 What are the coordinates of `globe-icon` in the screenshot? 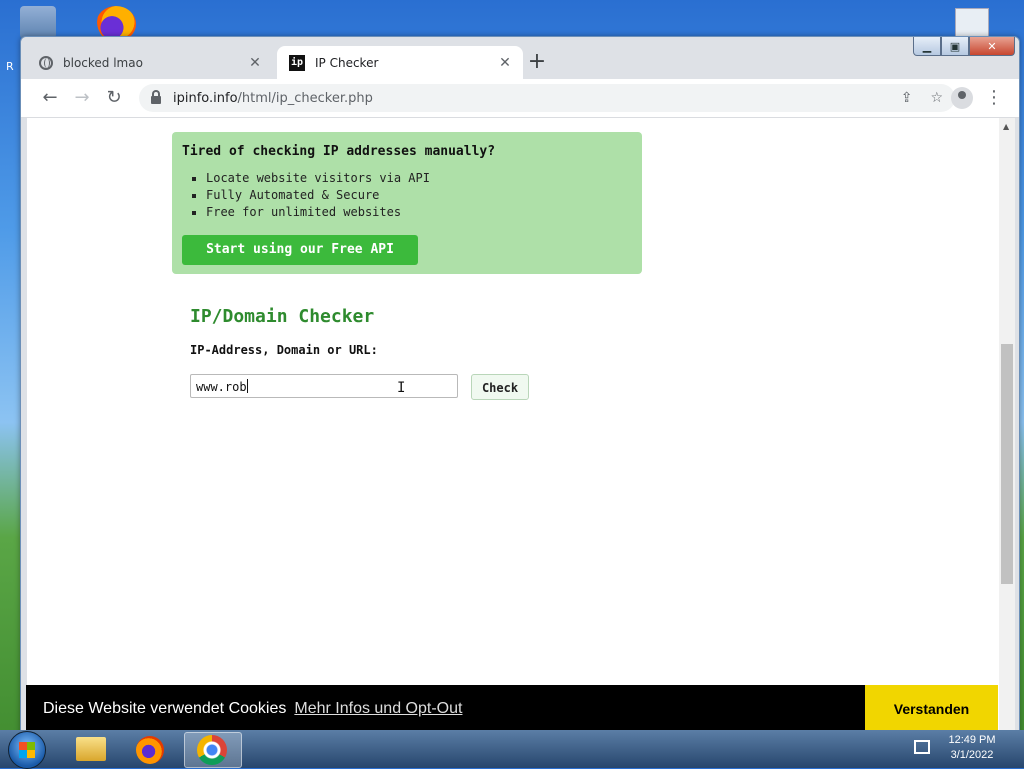 It's located at (46, 62).